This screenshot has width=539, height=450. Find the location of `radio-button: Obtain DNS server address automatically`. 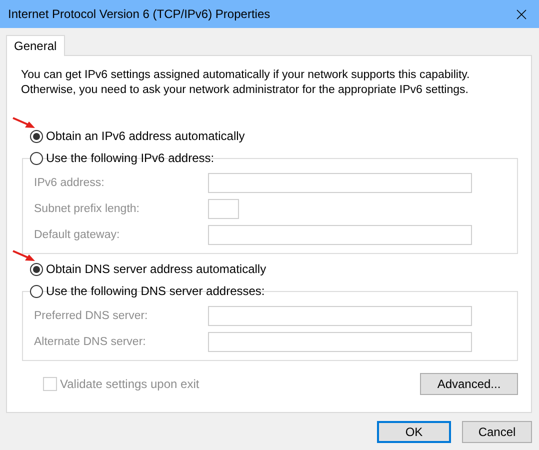

radio-button: Obtain DNS server address automatically is located at coordinates (148, 269).